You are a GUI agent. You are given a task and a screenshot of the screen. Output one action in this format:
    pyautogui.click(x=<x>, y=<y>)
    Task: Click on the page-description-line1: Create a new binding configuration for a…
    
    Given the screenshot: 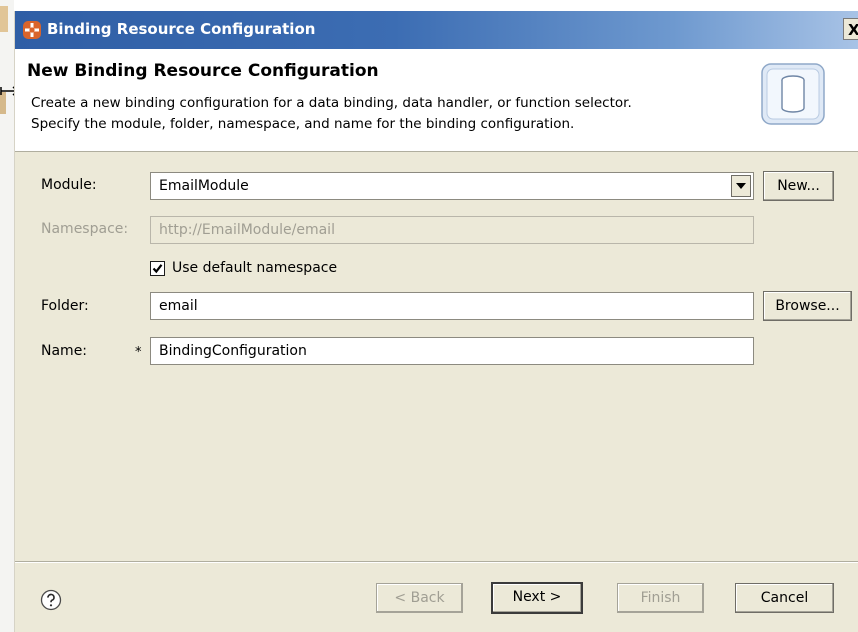 What is the action you would take?
    pyautogui.click(x=331, y=103)
    